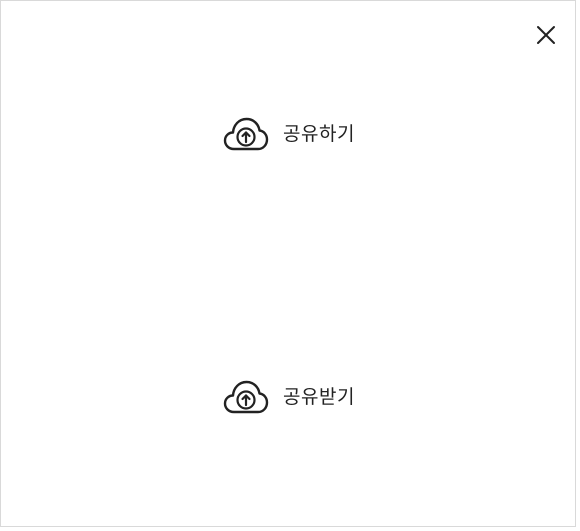  I want to click on close-icon, so click(546, 35).